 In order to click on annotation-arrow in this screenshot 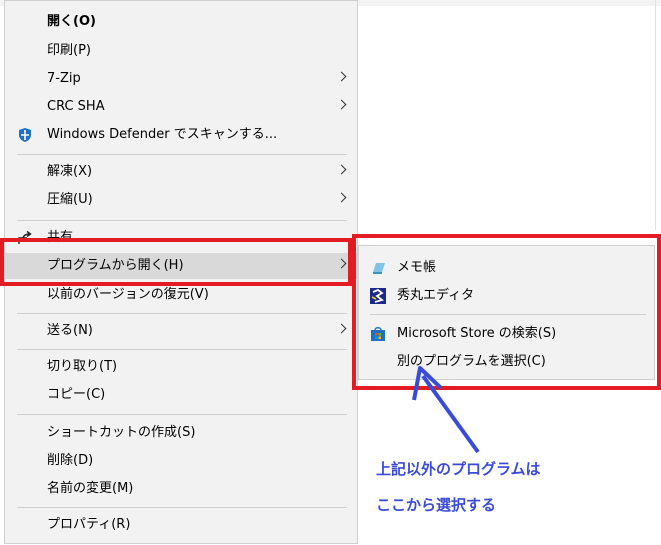, I will do `click(446, 410)`.